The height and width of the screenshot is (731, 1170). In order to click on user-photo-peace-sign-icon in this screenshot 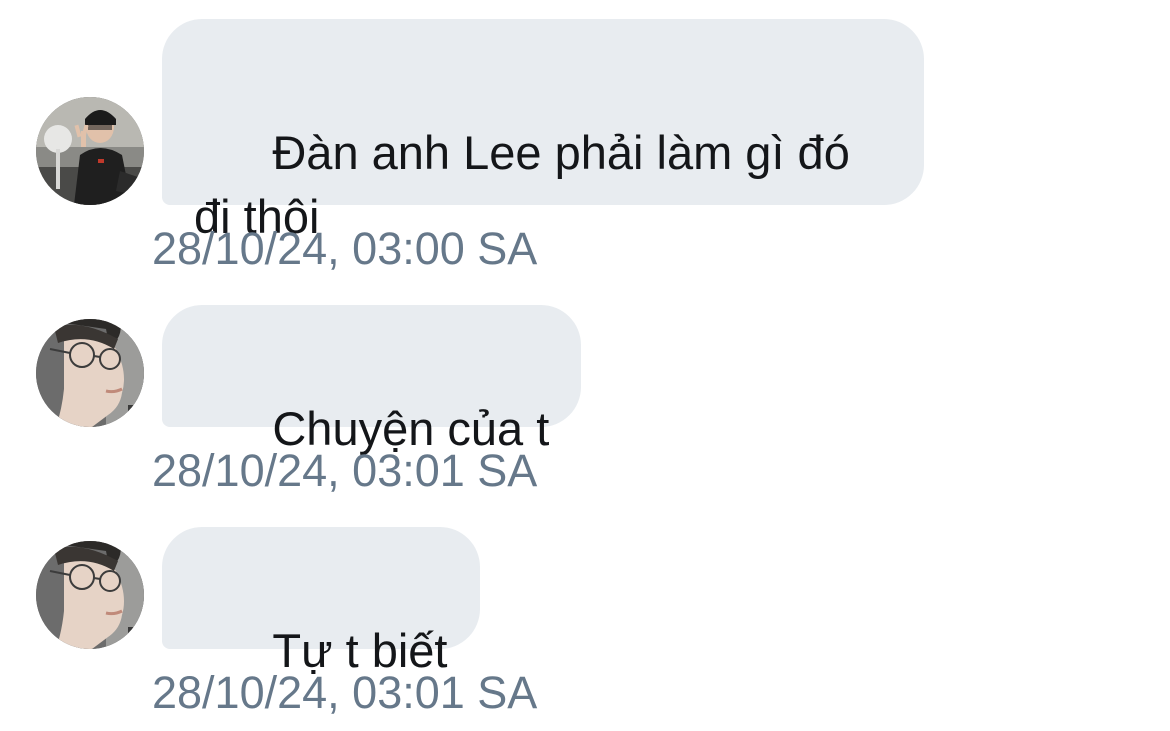, I will do `click(90, 151)`.